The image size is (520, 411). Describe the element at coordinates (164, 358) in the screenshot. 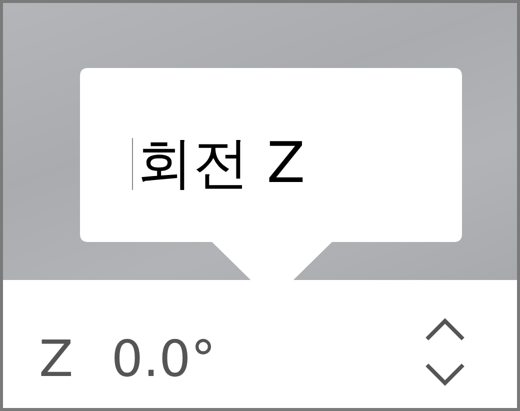

I see `field-value: 0.0°` at that location.